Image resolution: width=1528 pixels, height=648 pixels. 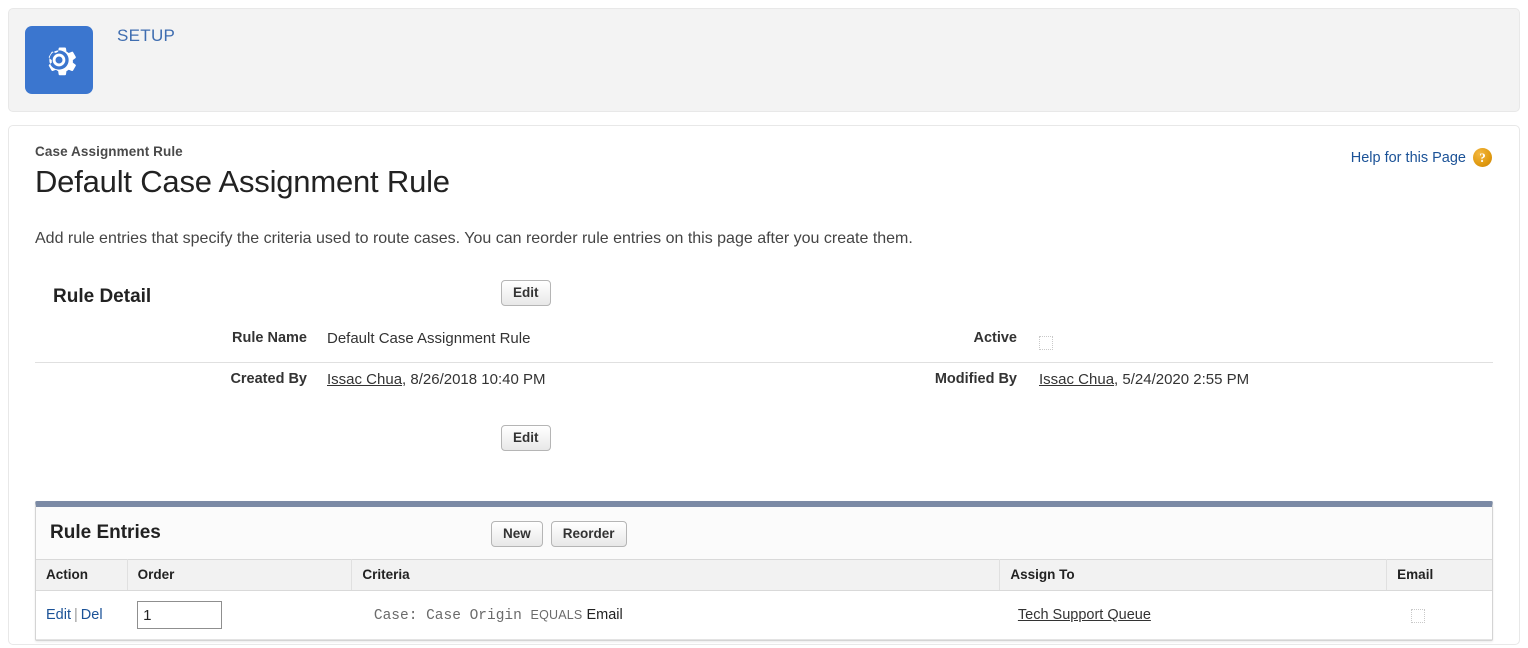 What do you see at coordinates (58, 615) in the screenshot?
I see `row-edit-link: Edit` at bounding box center [58, 615].